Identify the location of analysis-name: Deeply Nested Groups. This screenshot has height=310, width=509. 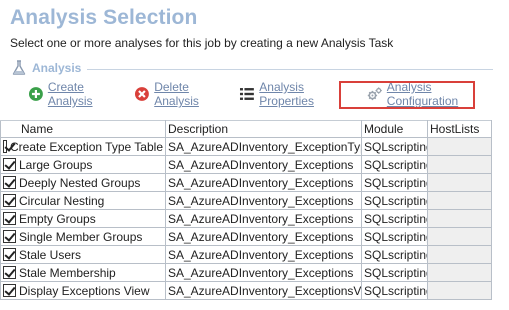
(80, 182).